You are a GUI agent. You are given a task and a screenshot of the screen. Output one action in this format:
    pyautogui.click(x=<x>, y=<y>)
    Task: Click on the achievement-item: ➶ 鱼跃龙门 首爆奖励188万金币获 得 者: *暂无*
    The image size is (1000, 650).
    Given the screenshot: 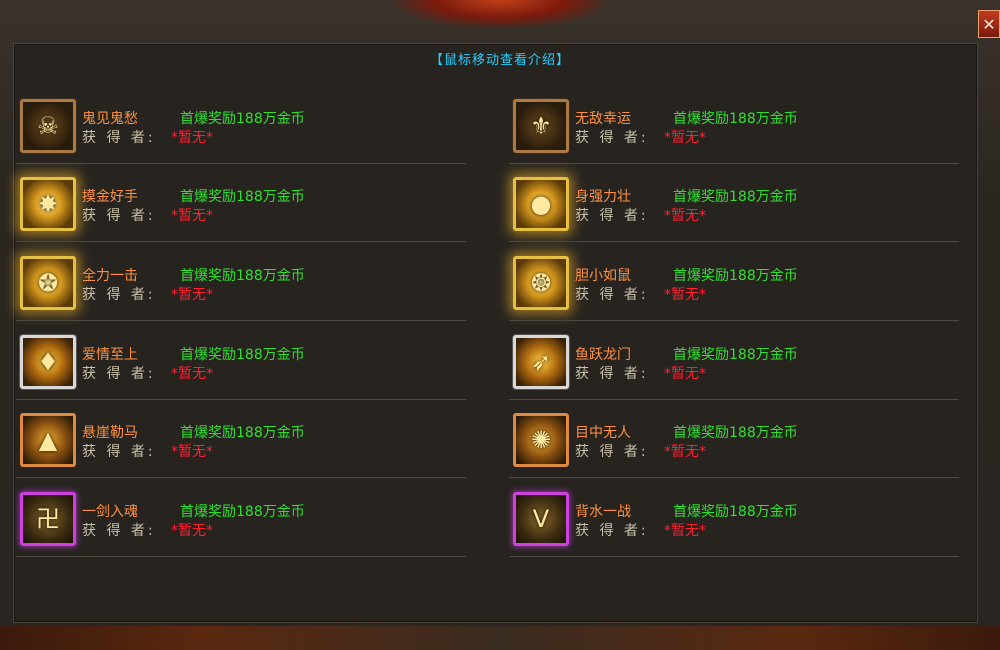 What is the action you would take?
    pyautogui.click(x=734, y=366)
    